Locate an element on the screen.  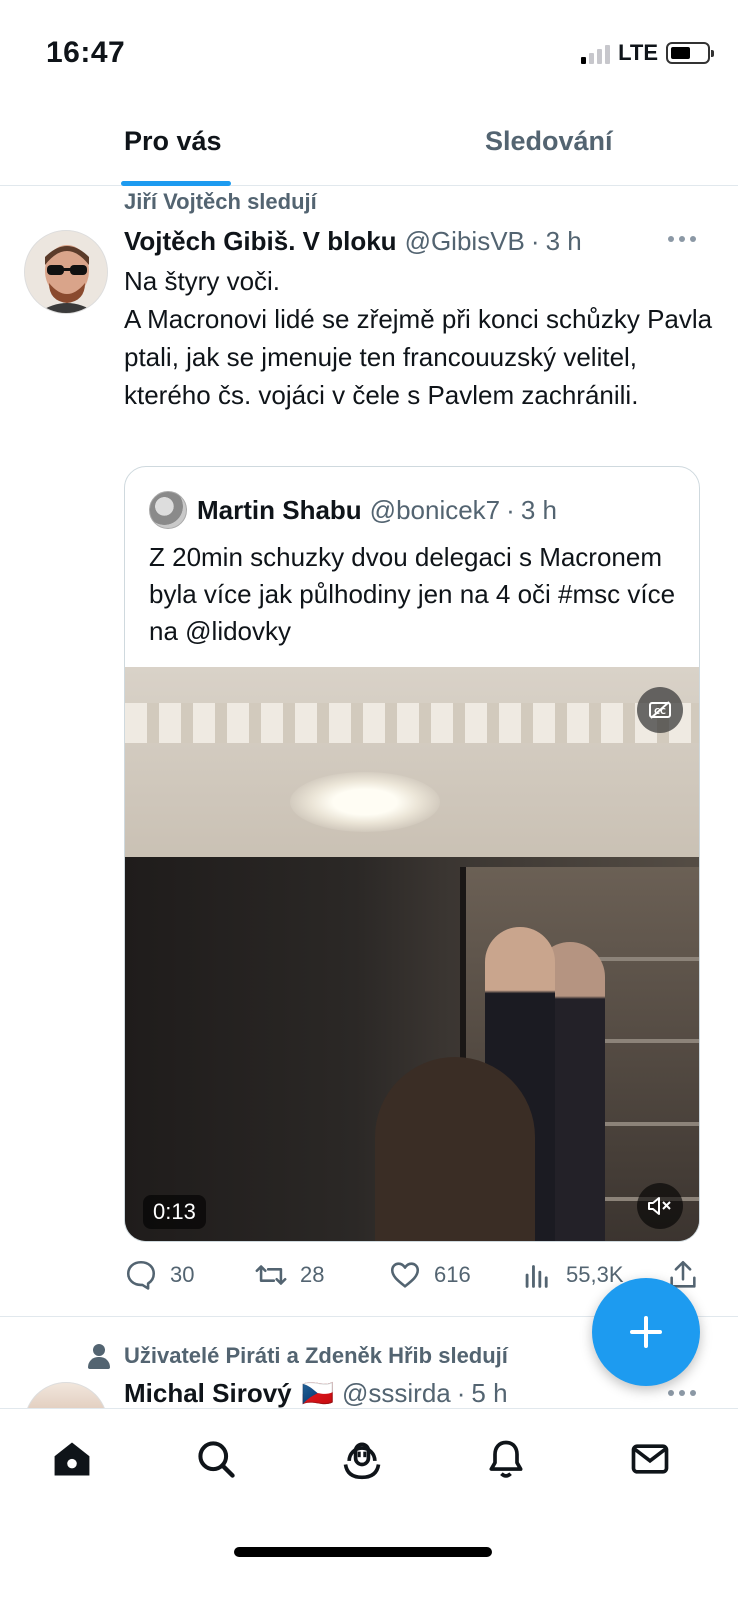
nav-home is located at coordinates (72, 1459).